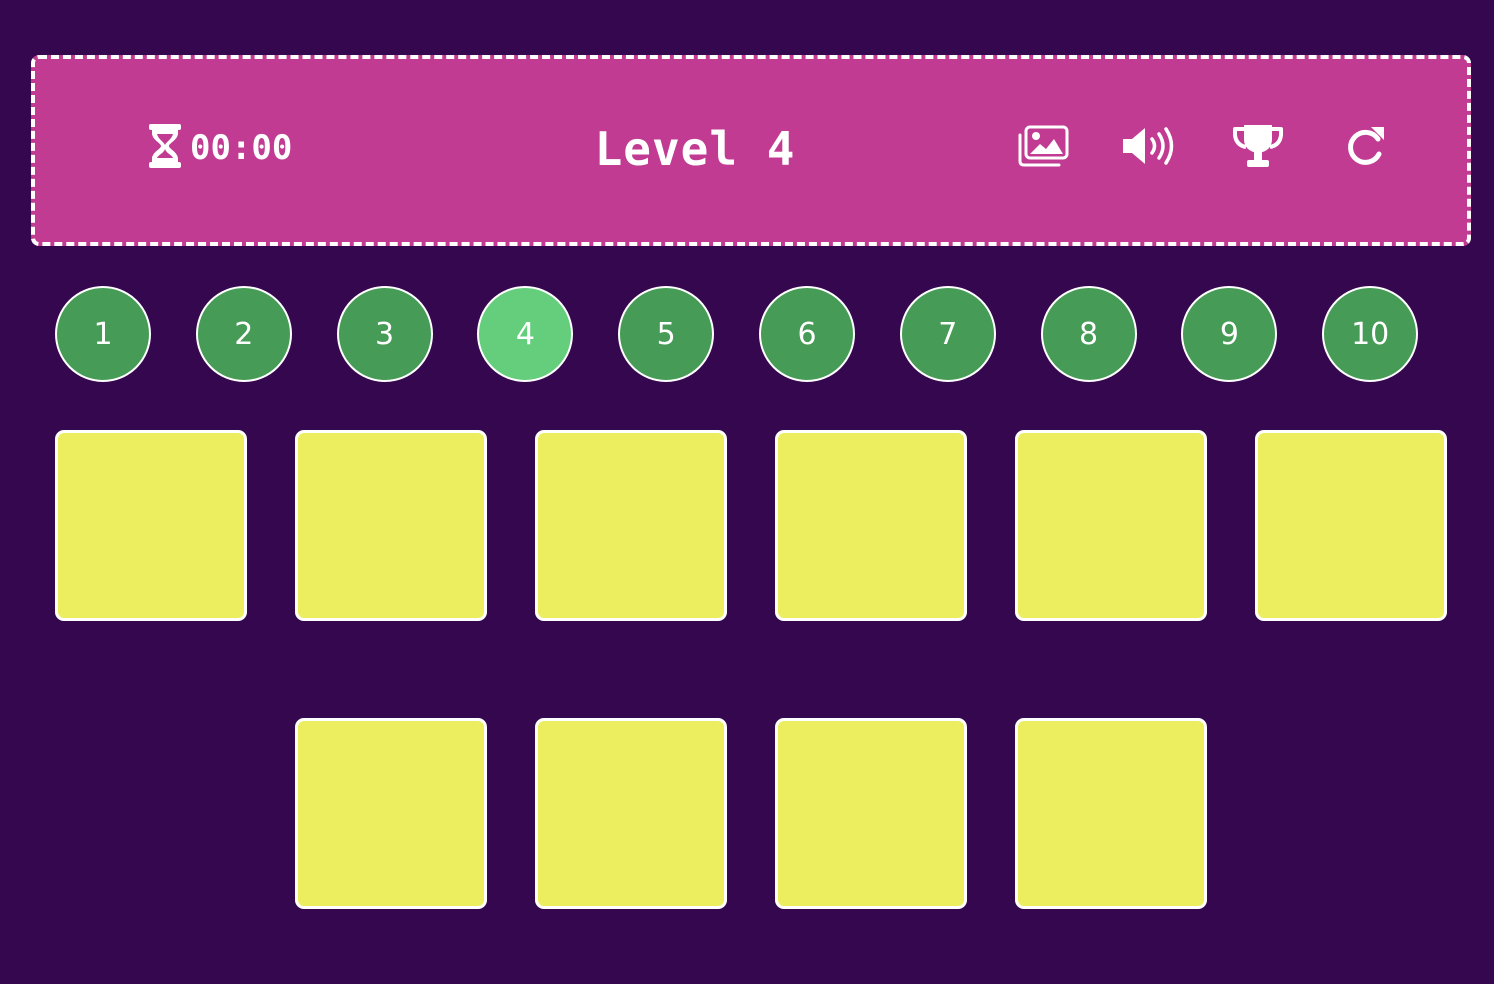 The height and width of the screenshot is (984, 1494). I want to click on timer: 00:00, so click(220, 148).